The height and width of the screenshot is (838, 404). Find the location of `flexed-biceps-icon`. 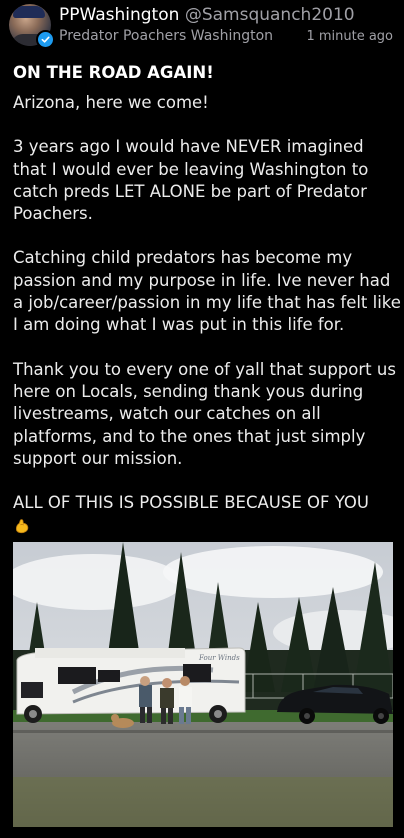

flexed-biceps-icon is located at coordinates (22, 526).